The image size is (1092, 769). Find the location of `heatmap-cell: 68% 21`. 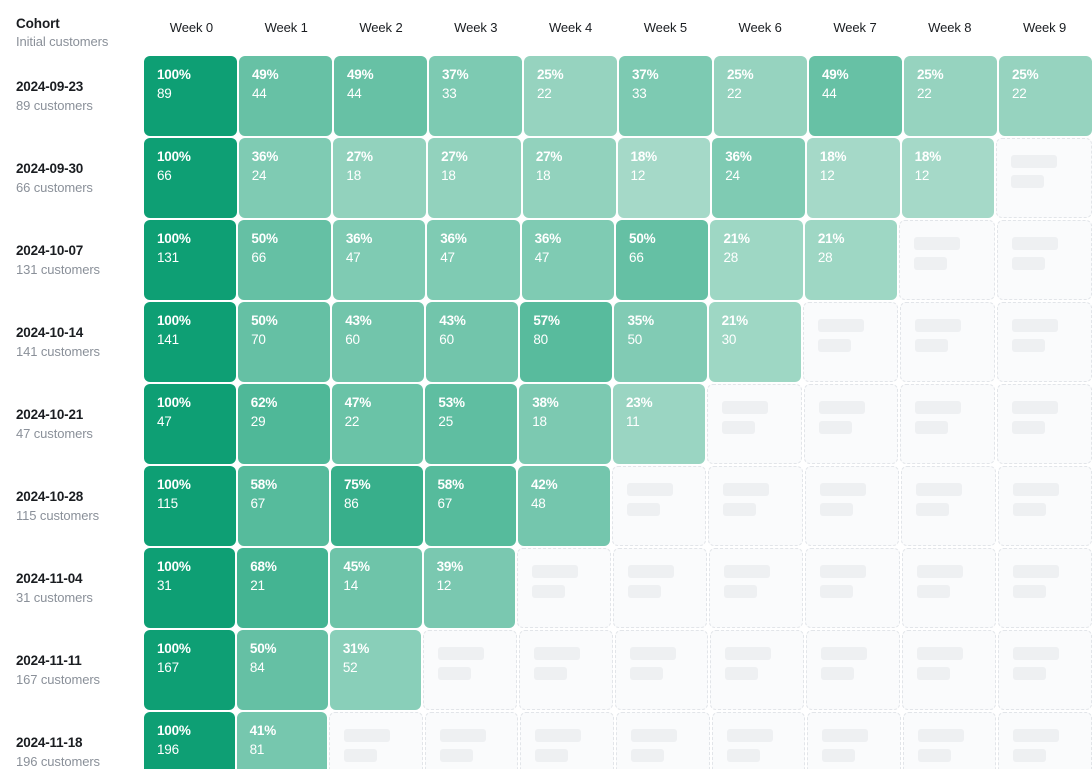

heatmap-cell: 68% 21 is located at coordinates (283, 588).